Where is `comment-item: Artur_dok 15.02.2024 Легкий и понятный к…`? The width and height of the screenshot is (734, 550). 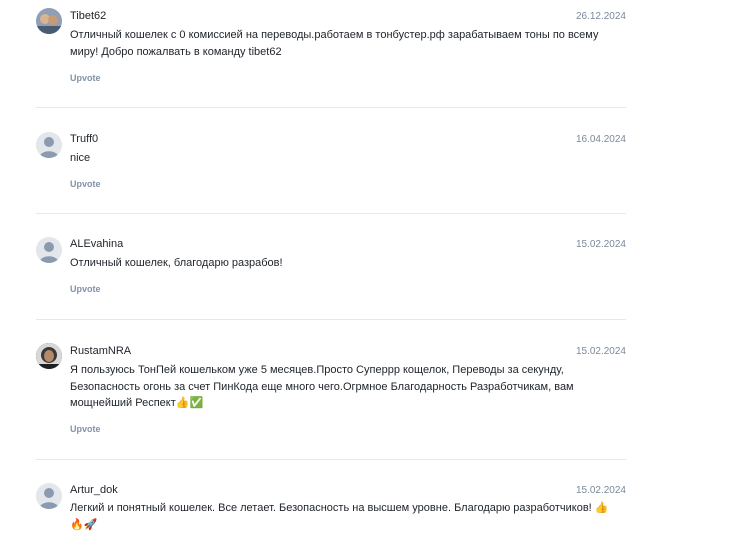
comment-item: Artur_dok 15.02.2024 Легкий и понятный к… is located at coordinates (331, 505).